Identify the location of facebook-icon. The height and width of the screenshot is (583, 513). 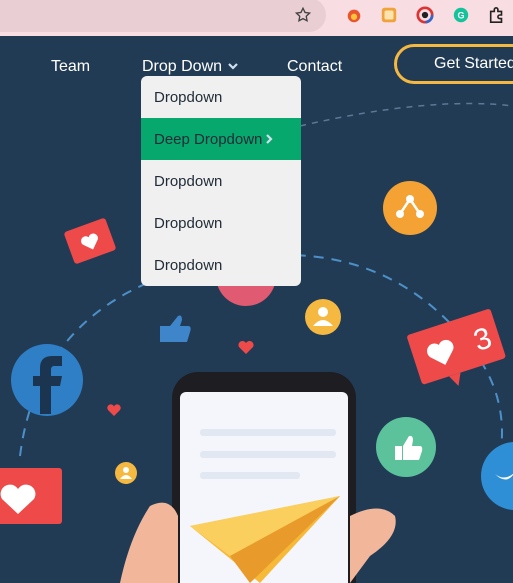
(47, 380).